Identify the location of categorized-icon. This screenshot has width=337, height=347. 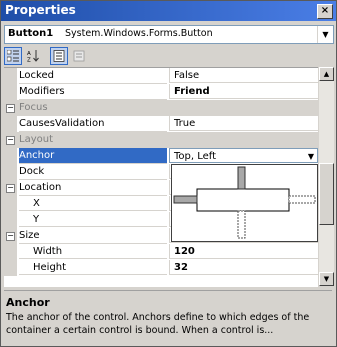
(13, 56).